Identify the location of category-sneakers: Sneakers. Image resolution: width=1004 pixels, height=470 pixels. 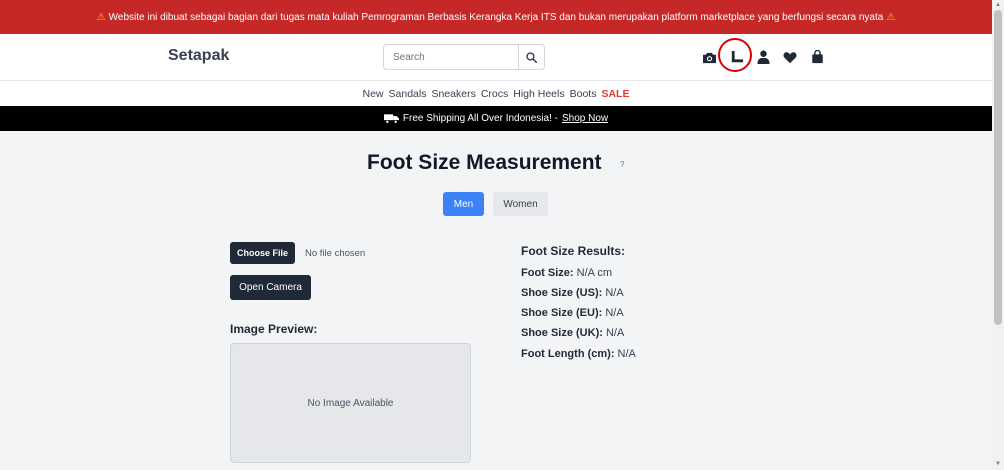
(453, 94).